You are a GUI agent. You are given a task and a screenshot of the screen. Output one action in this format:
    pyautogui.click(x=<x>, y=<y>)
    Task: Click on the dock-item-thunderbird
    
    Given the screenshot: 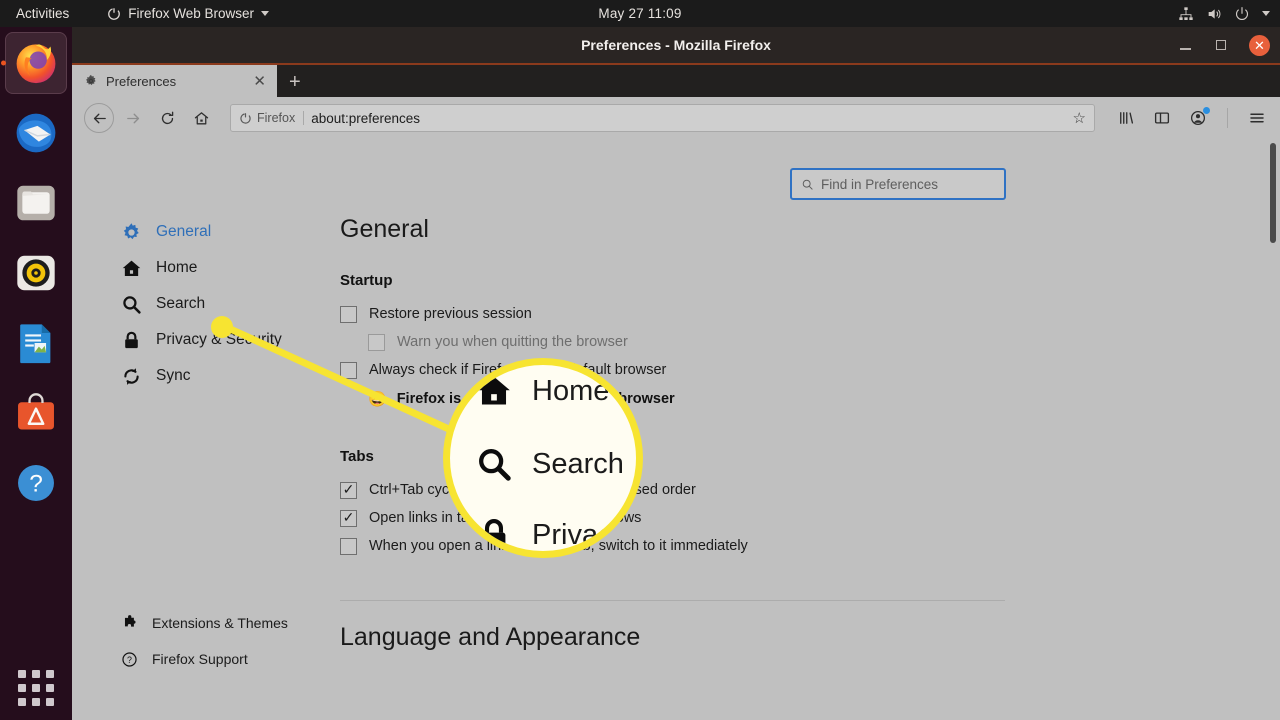 What is the action you would take?
    pyautogui.click(x=36, y=133)
    